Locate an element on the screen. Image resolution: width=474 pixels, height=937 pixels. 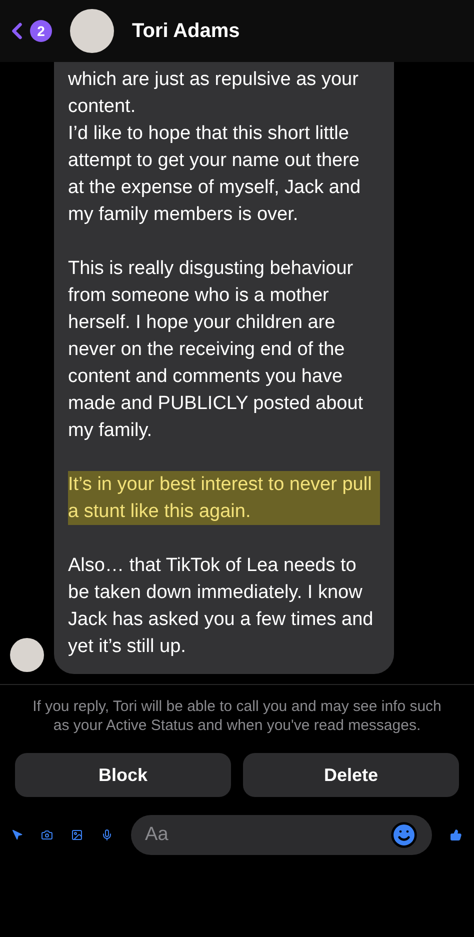
action-button: Delete is located at coordinates (351, 775).